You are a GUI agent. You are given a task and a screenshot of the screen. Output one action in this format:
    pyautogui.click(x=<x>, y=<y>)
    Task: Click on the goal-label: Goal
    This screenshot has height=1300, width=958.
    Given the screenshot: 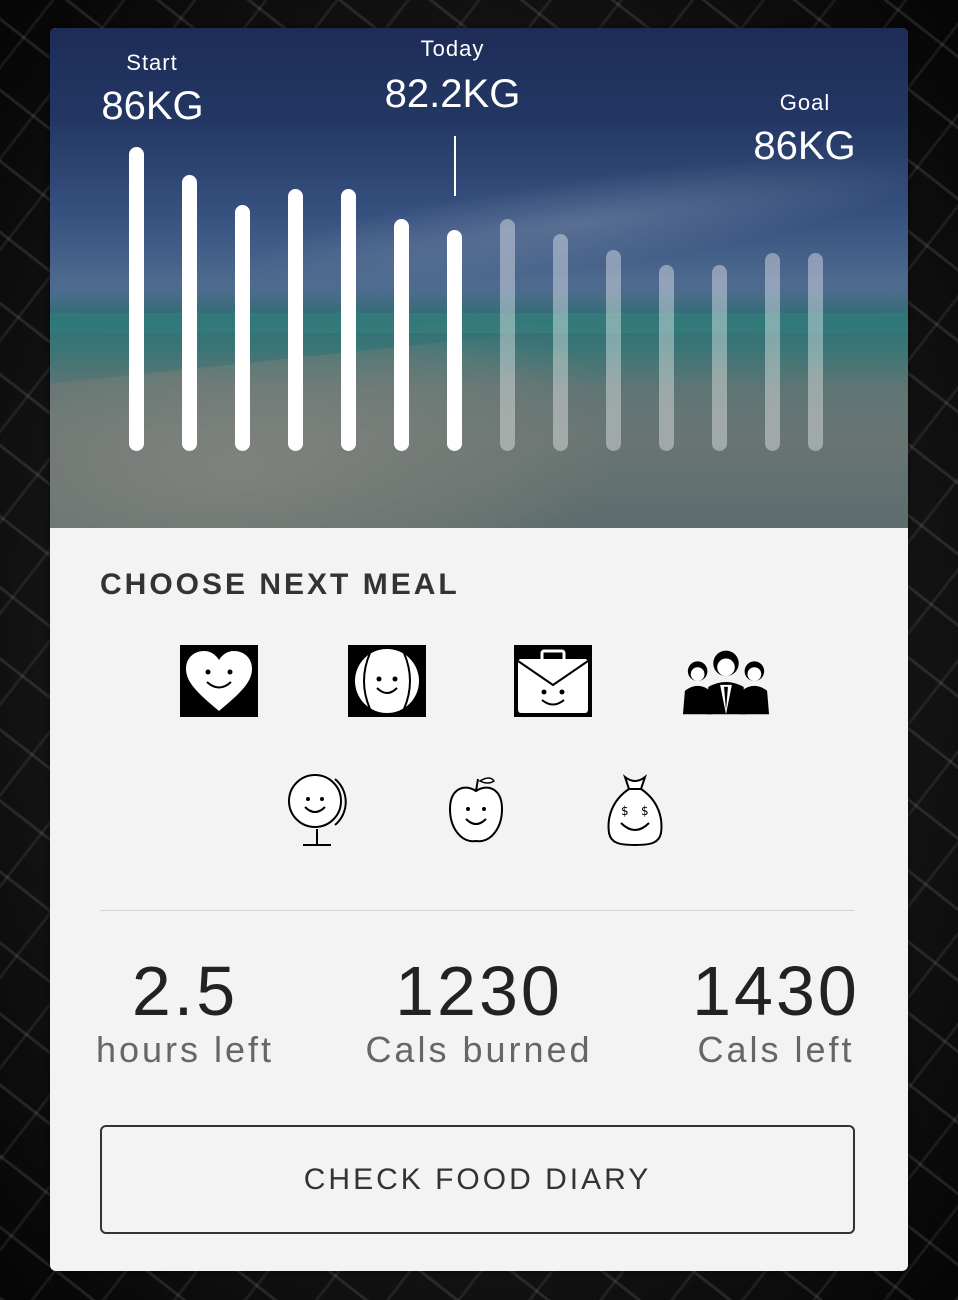 What is the action you would take?
    pyautogui.click(x=805, y=102)
    